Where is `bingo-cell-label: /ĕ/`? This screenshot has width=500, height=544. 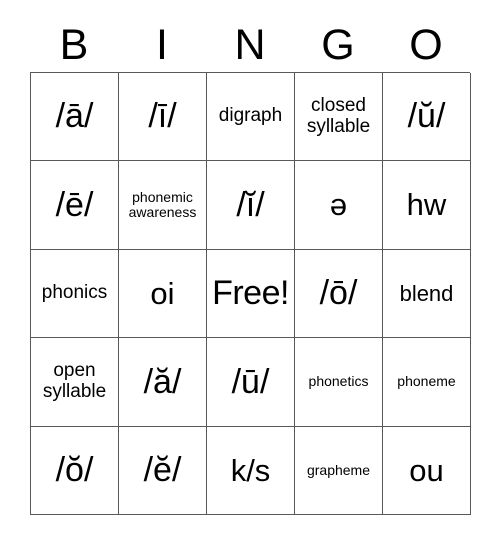 bingo-cell-label: /ĕ/ is located at coordinates (162, 469).